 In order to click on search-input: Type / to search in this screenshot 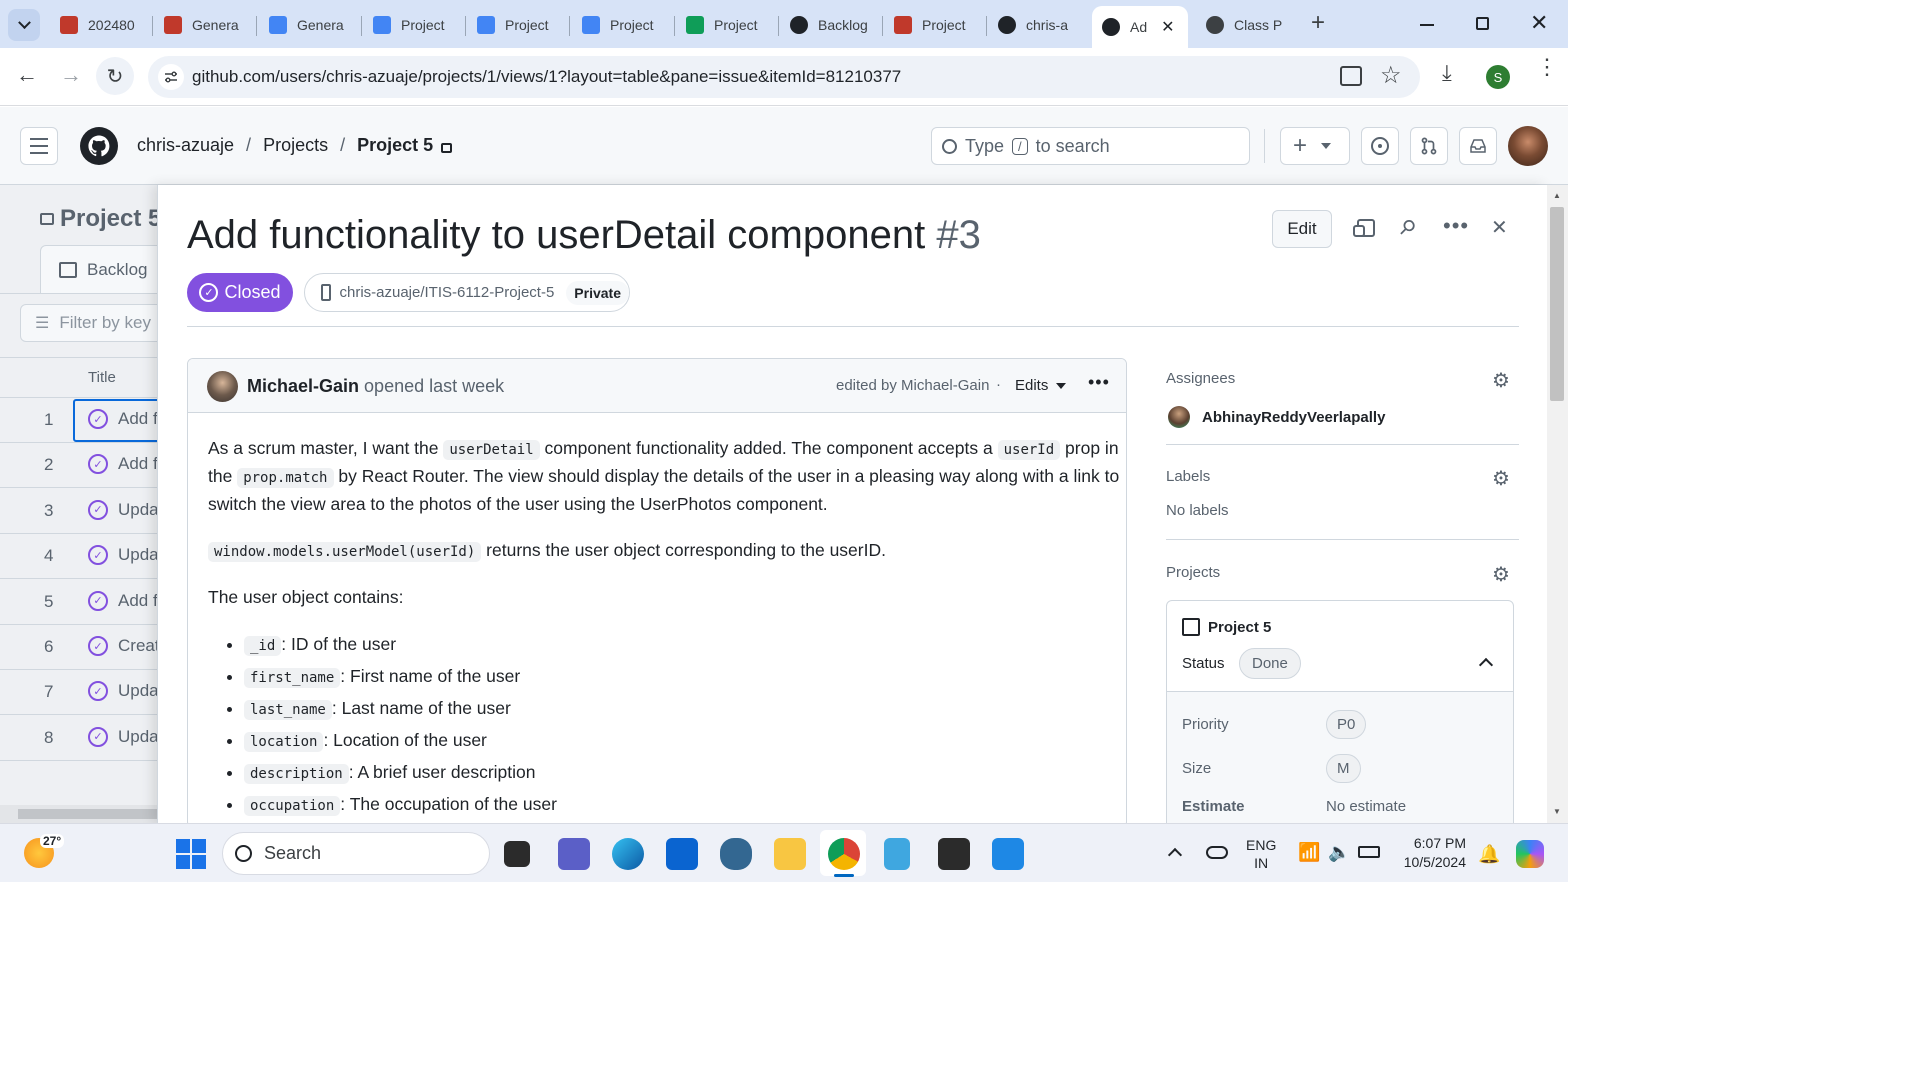, I will do `click(1090, 146)`.